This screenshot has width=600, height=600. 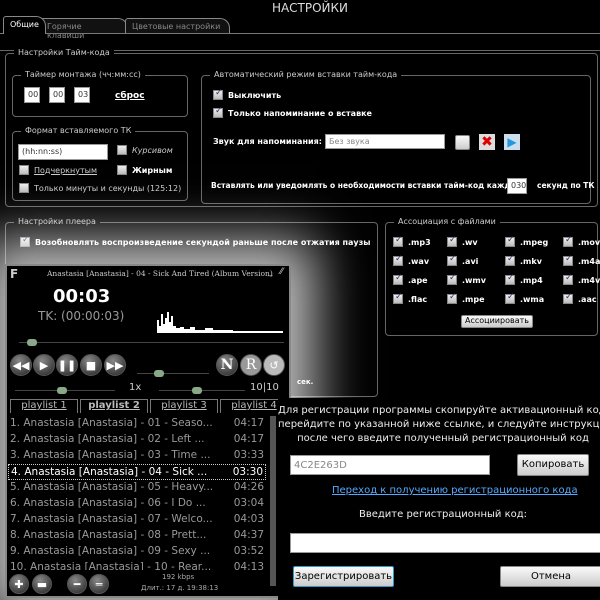 I want to click on ext-checkbox: .wmv, so click(x=466, y=279).